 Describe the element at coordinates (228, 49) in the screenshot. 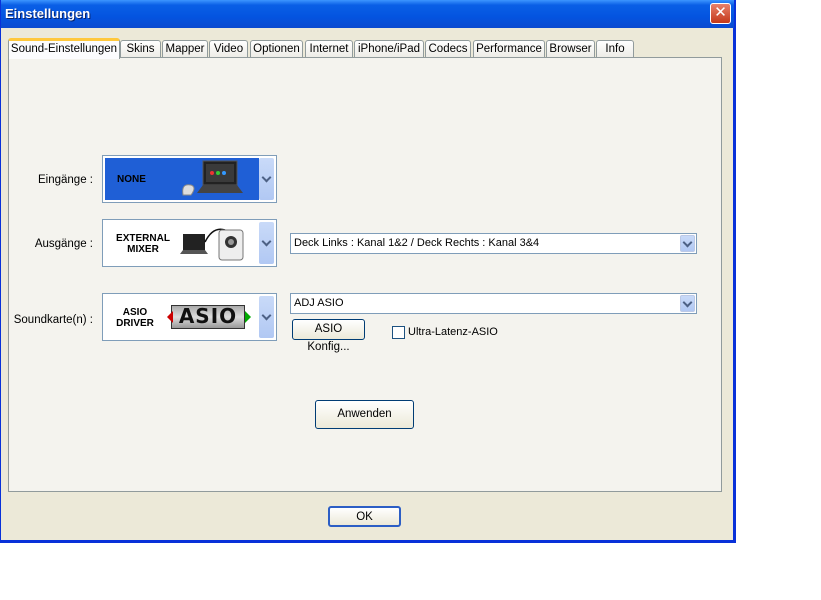

I see `tab-video: Video` at that location.